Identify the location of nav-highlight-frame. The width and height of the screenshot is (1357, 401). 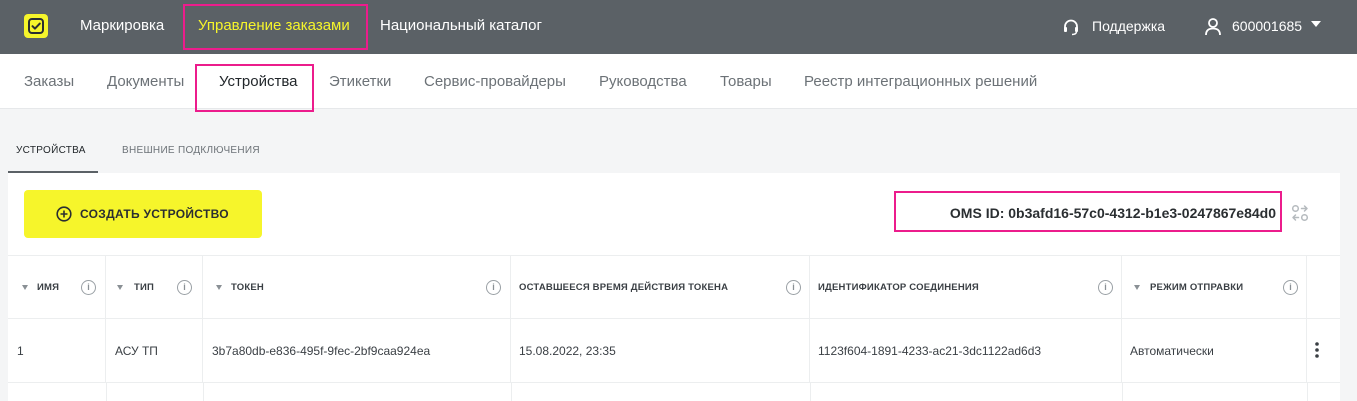
(275, 27).